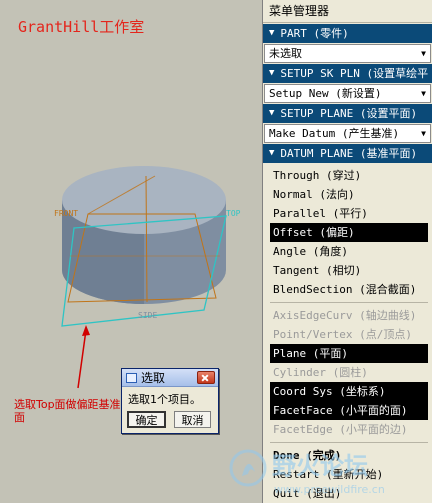 The height and width of the screenshot is (503, 432). Describe the element at coordinates (147, 315) in the screenshot. I see `side-plane-label: SIDE` at that location.